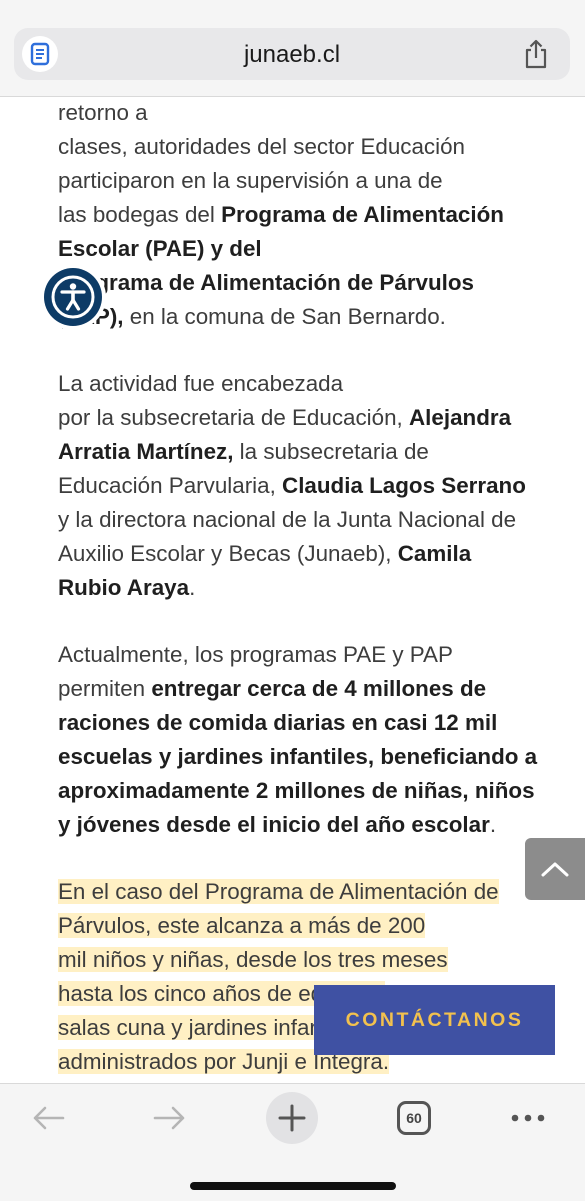 Image resolution: width=585 pixels, height=1201 pixels. I want to click on share-button, so click(536, 54).